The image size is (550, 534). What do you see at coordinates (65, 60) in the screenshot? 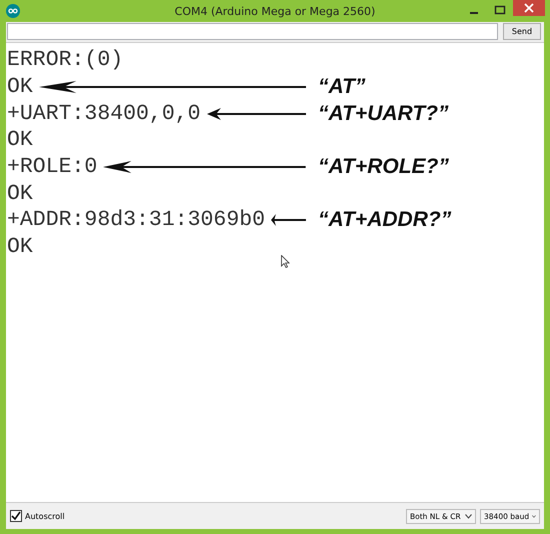
I see `output-line: ERROR:(0)` at bounding box center [65, 60].